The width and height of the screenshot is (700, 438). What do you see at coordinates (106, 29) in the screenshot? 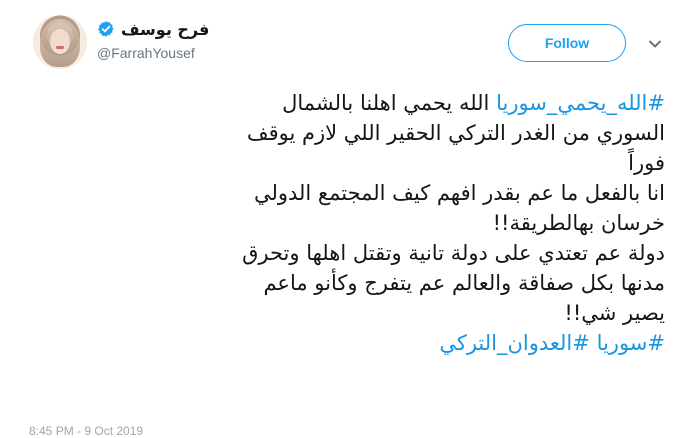
I see `verified-badge-icon` at bounding box center [106, 29].